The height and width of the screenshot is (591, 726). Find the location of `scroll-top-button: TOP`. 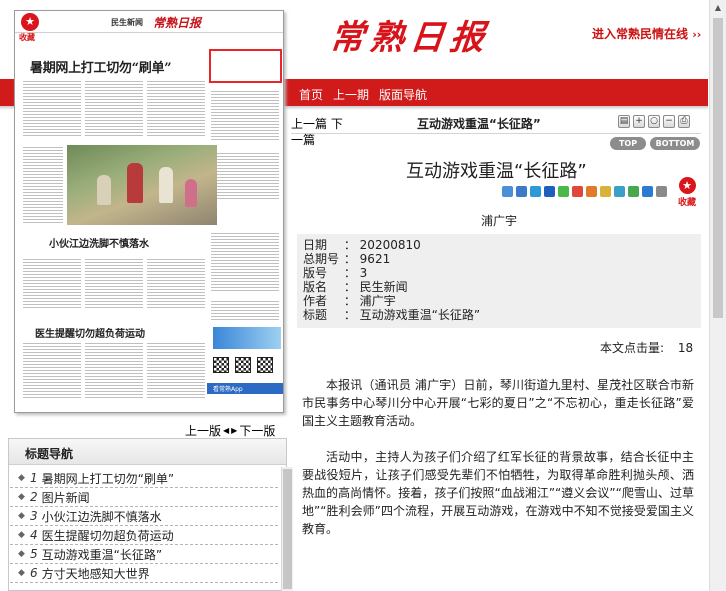

scroll-top-button: TOP is located at coordinates (628, 143).